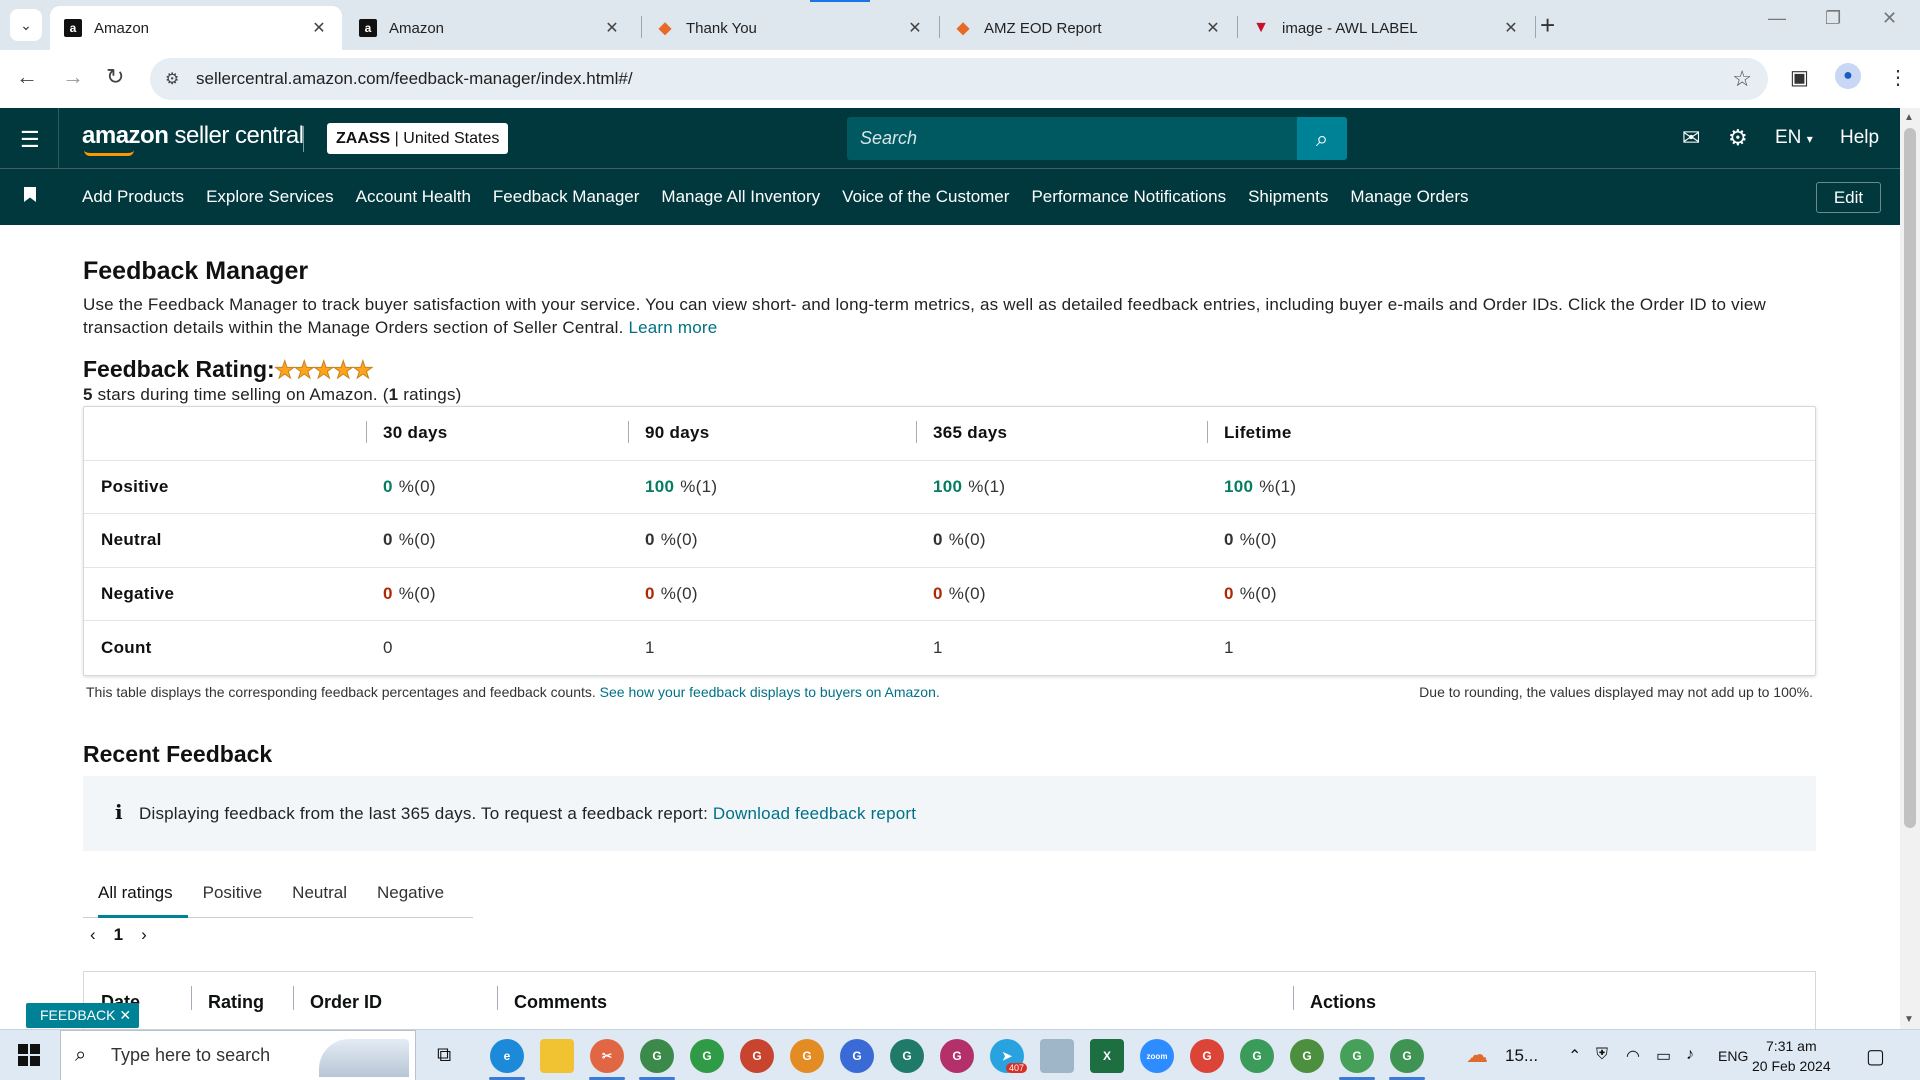  Describe the element at coordinates (1386, 28) in the screenshot. I see `tab-awl-label: ▼ image - AWL LABEL ✕` at that location.